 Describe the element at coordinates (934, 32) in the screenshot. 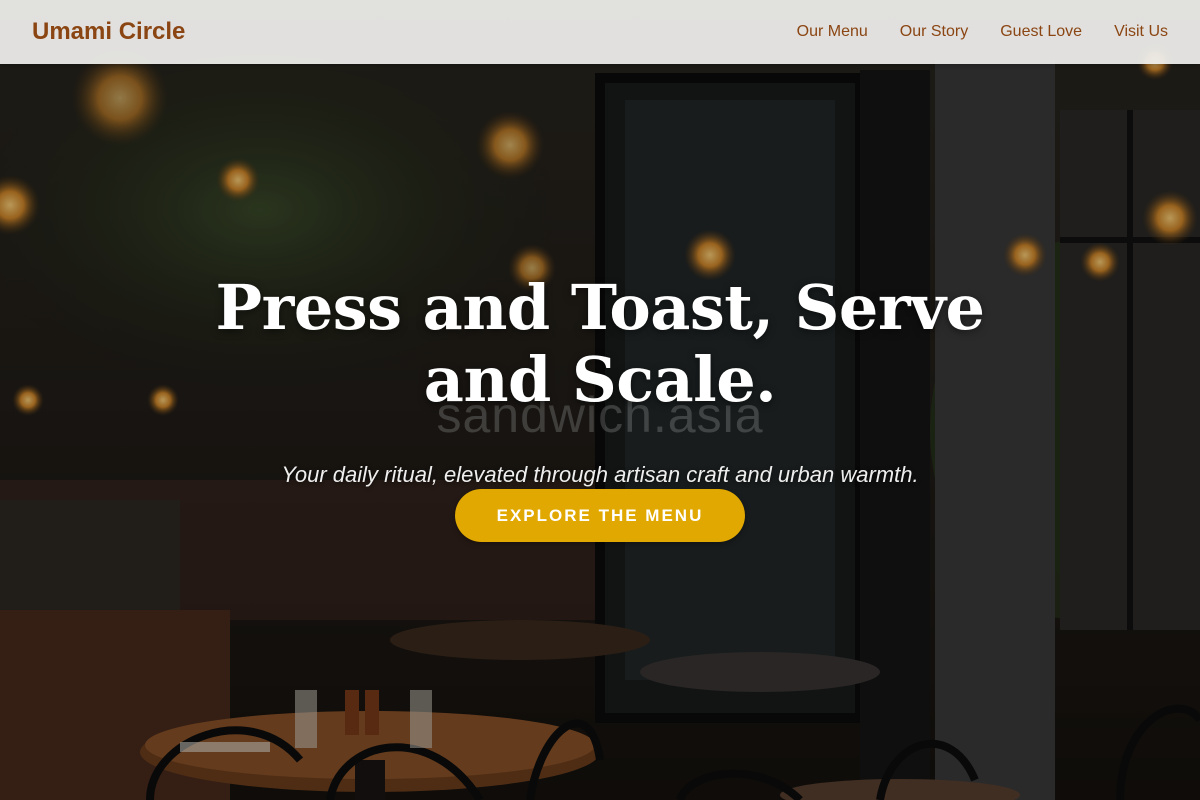

I see `nav-link-our-story: Our Story` at that location.